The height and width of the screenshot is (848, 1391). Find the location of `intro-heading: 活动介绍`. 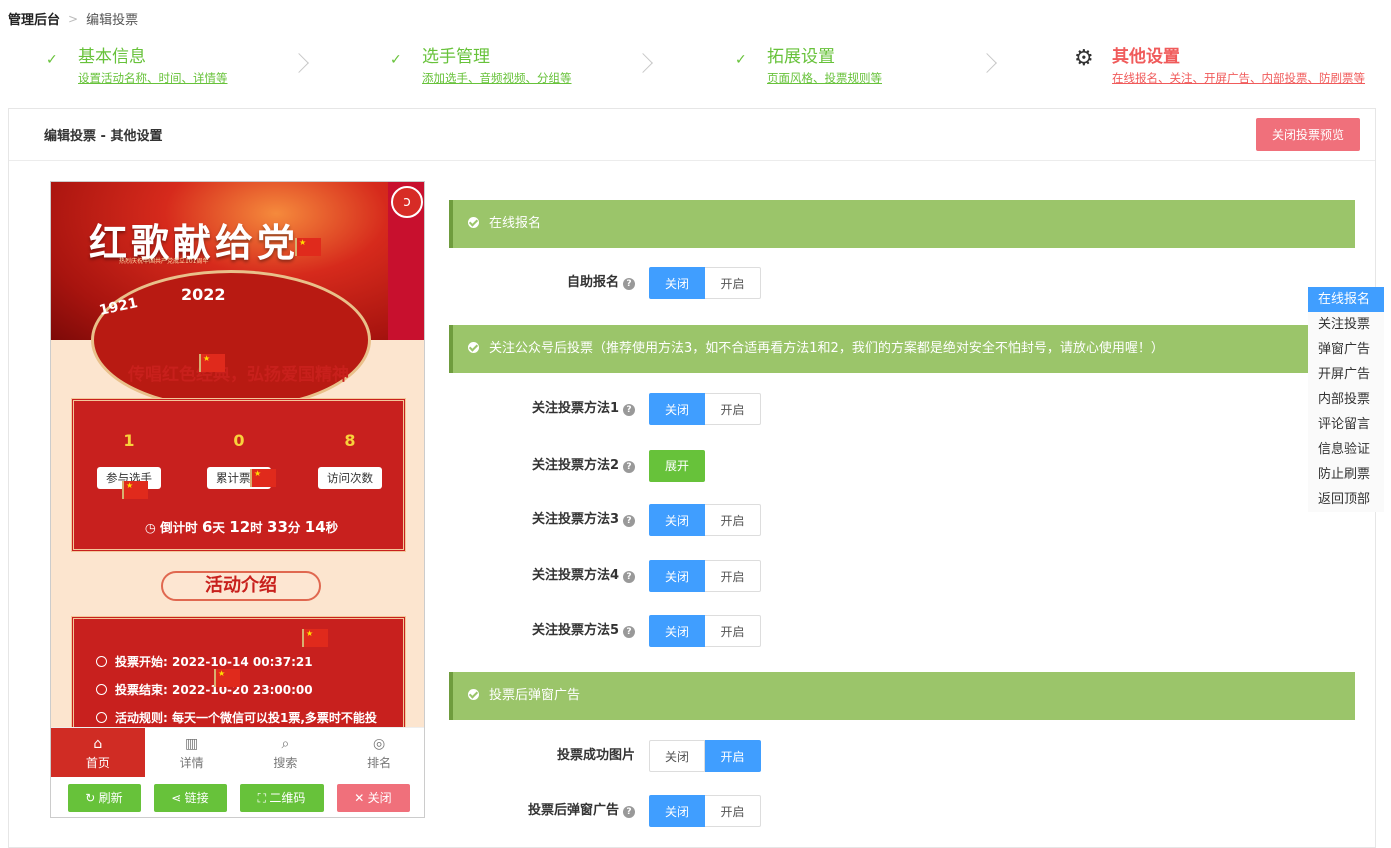

intro-heading: 活动介绍 is located at coordinates (241, 586).